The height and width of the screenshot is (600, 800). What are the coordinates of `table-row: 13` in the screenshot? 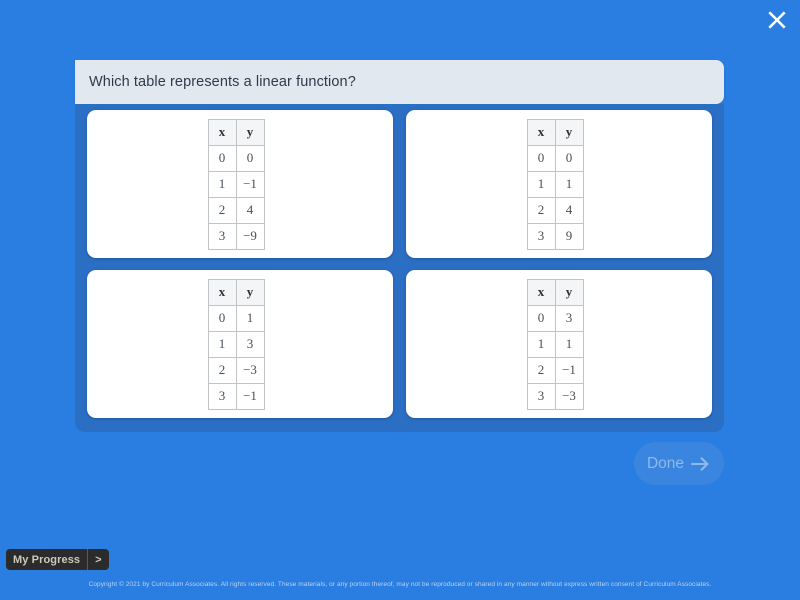 It's located at (236, 344).